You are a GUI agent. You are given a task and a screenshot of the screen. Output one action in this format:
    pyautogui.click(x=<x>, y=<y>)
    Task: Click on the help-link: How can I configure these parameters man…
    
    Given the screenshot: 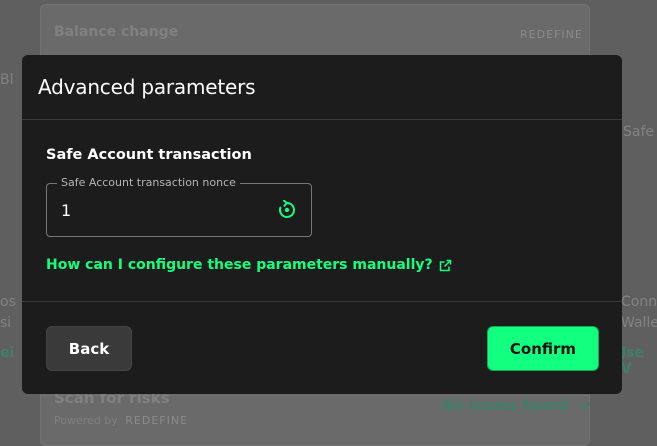 What is the action you would take?
    pyautogui.click(x=249, y=265)
    